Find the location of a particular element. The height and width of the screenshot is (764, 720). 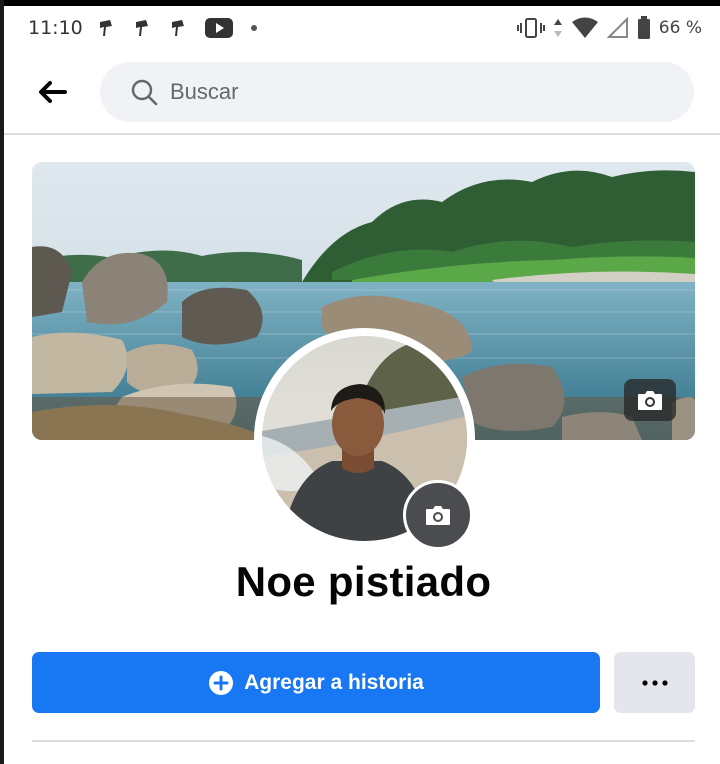

wifi-icon is located at coordinates (584, 27).